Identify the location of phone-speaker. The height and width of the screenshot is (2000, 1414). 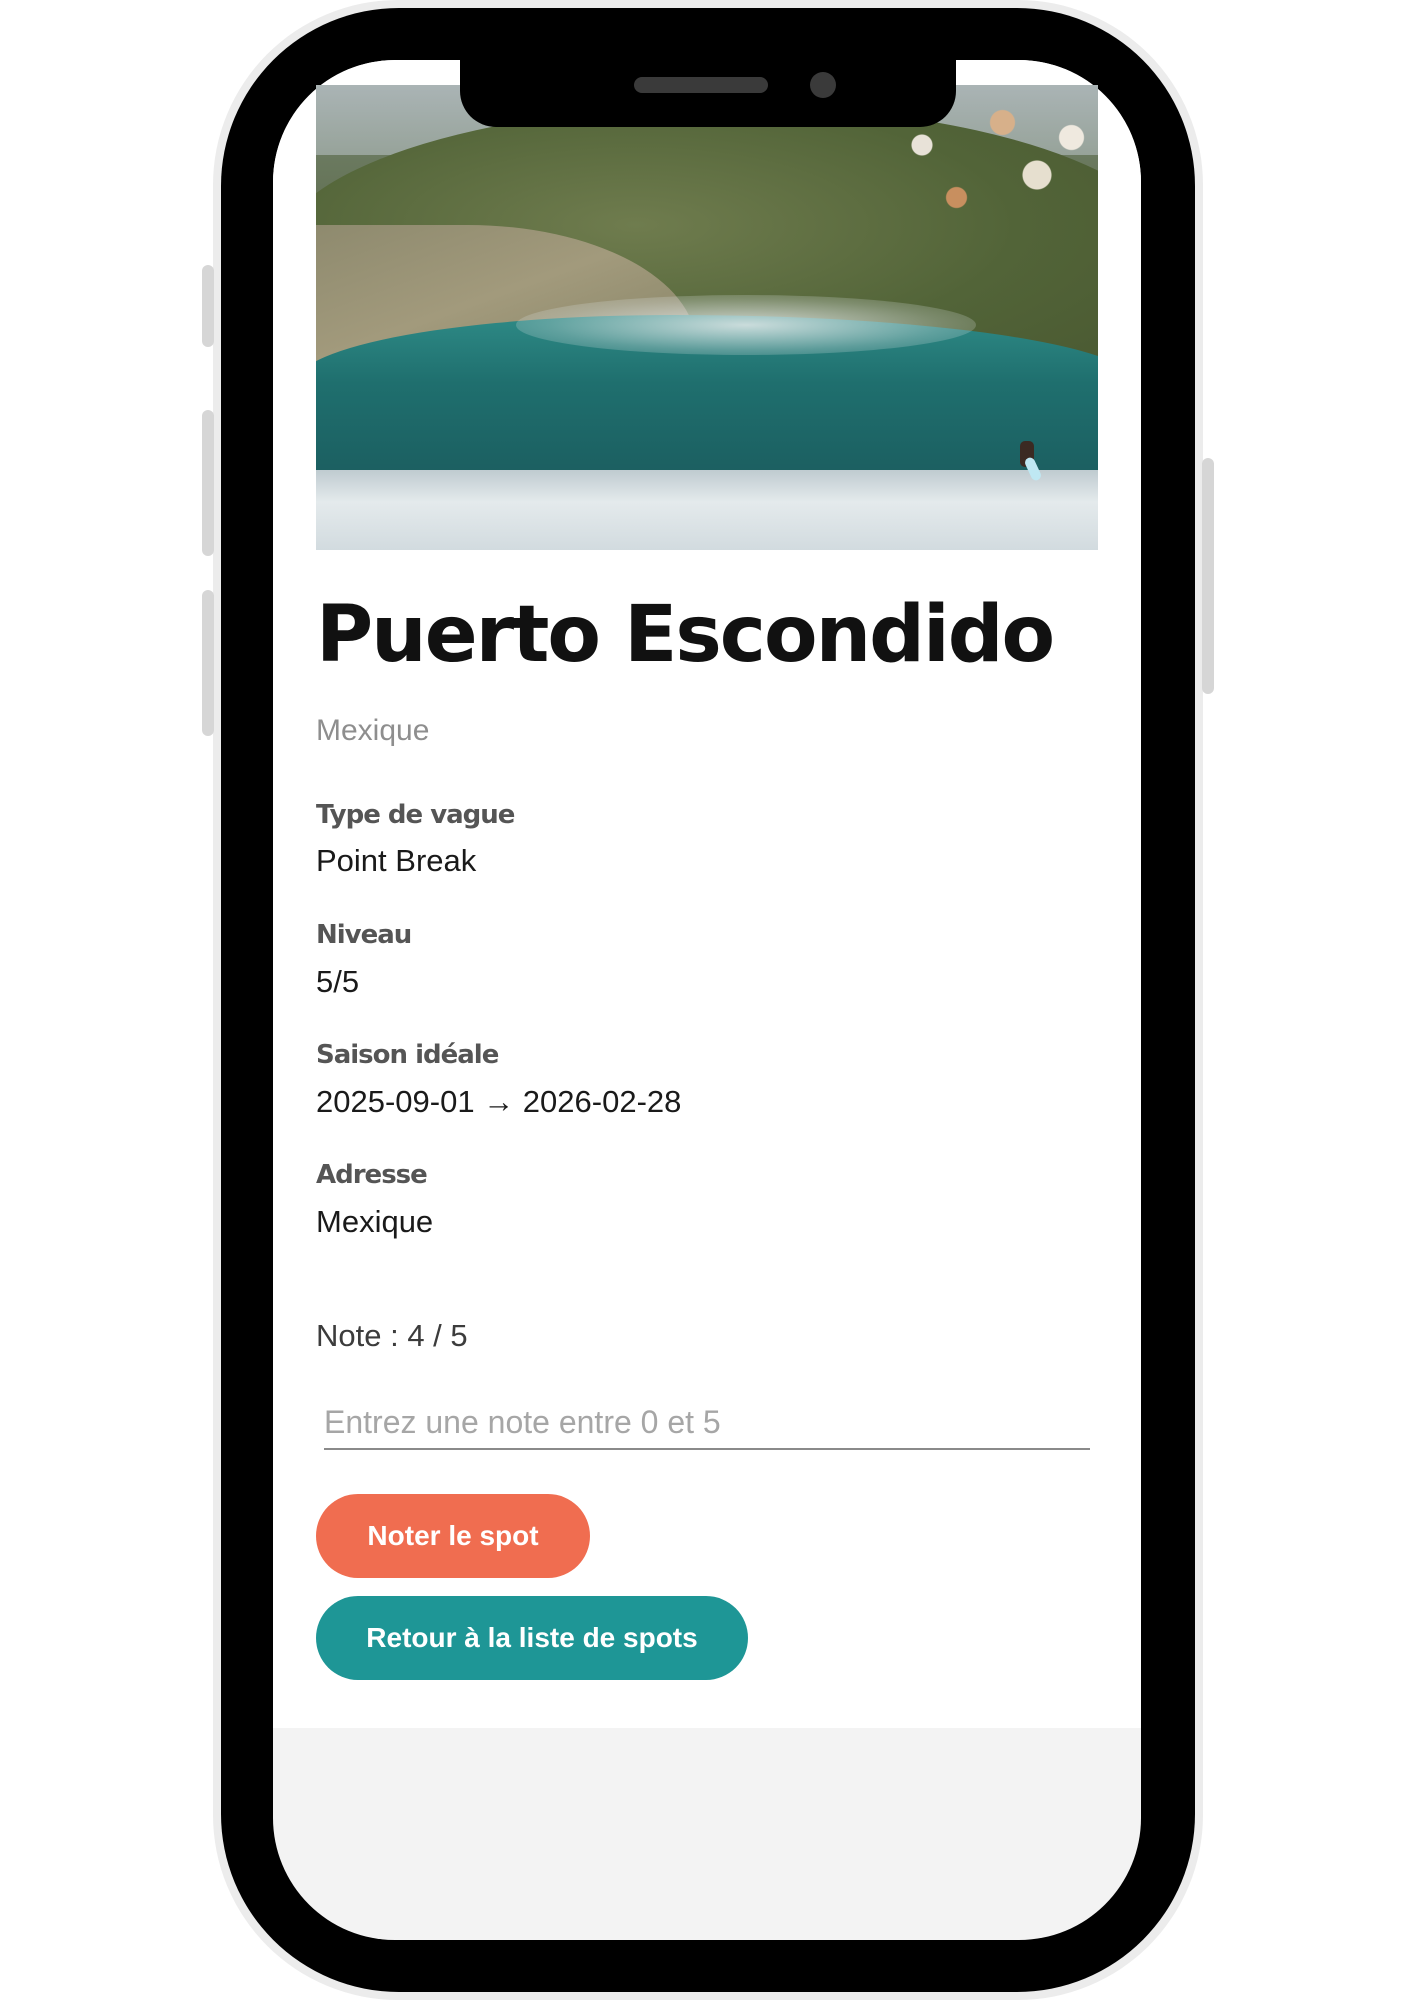
(701, 85).